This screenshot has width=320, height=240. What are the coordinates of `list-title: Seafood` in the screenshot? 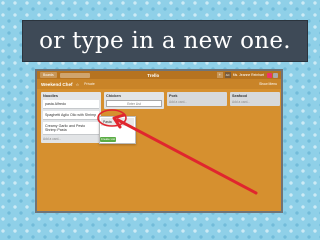 It's located at (255, 96).